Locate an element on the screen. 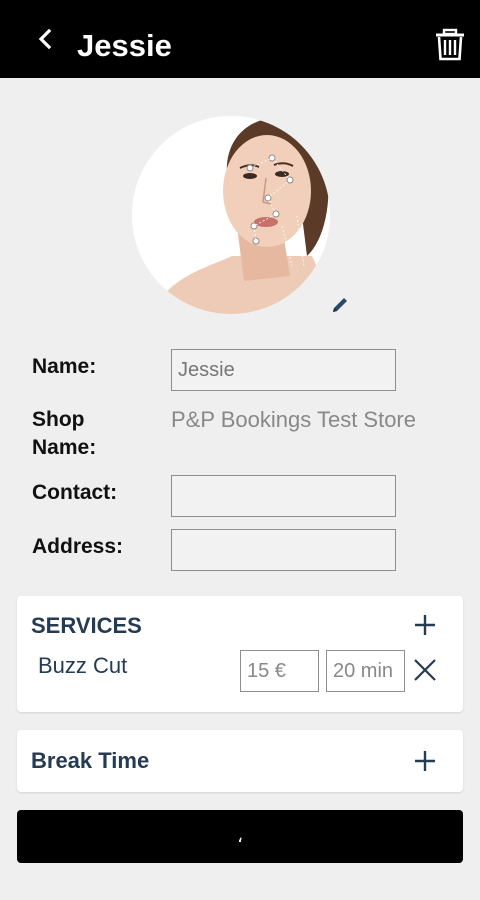  trash-icon is located at coordinates (450, 44).